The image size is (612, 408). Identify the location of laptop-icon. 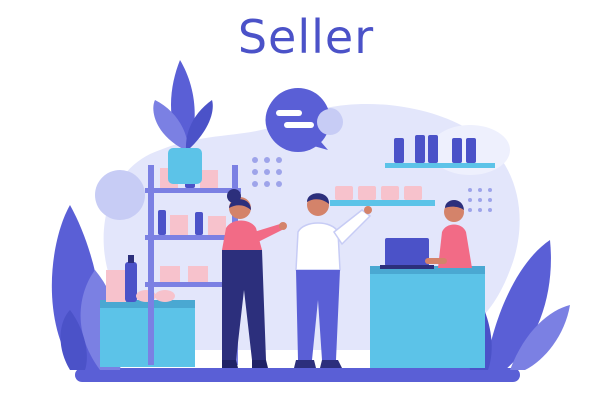
(407, 253).